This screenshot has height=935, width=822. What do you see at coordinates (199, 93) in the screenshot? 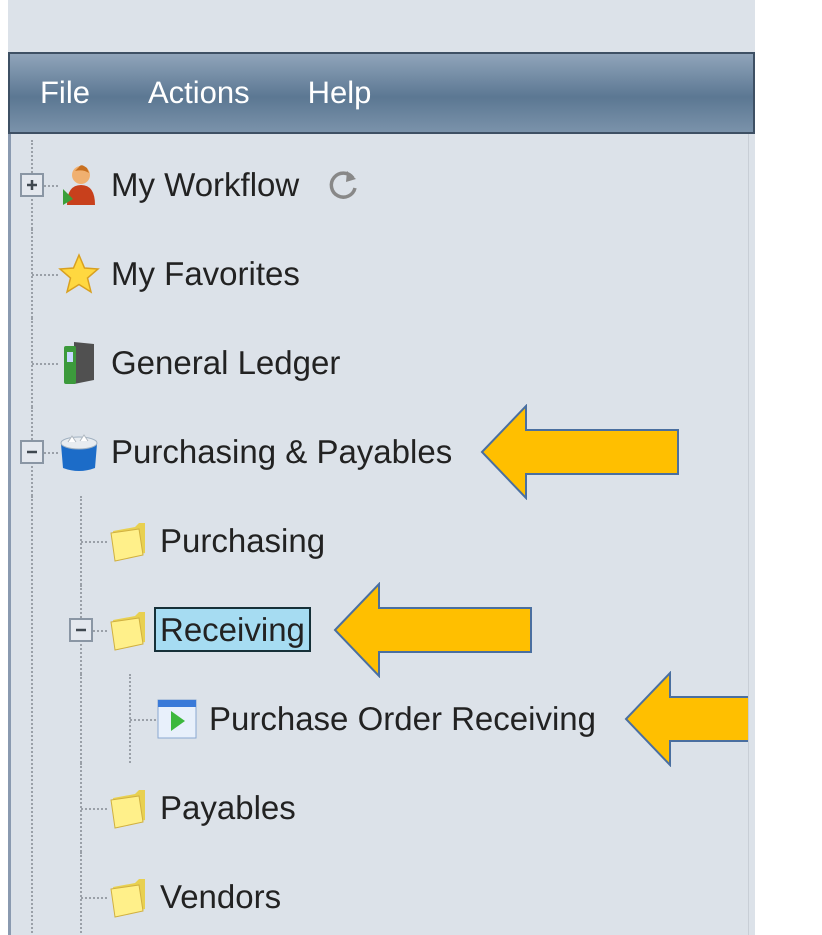
I see `menu-item: Actions` at bounding box center [199, 93].